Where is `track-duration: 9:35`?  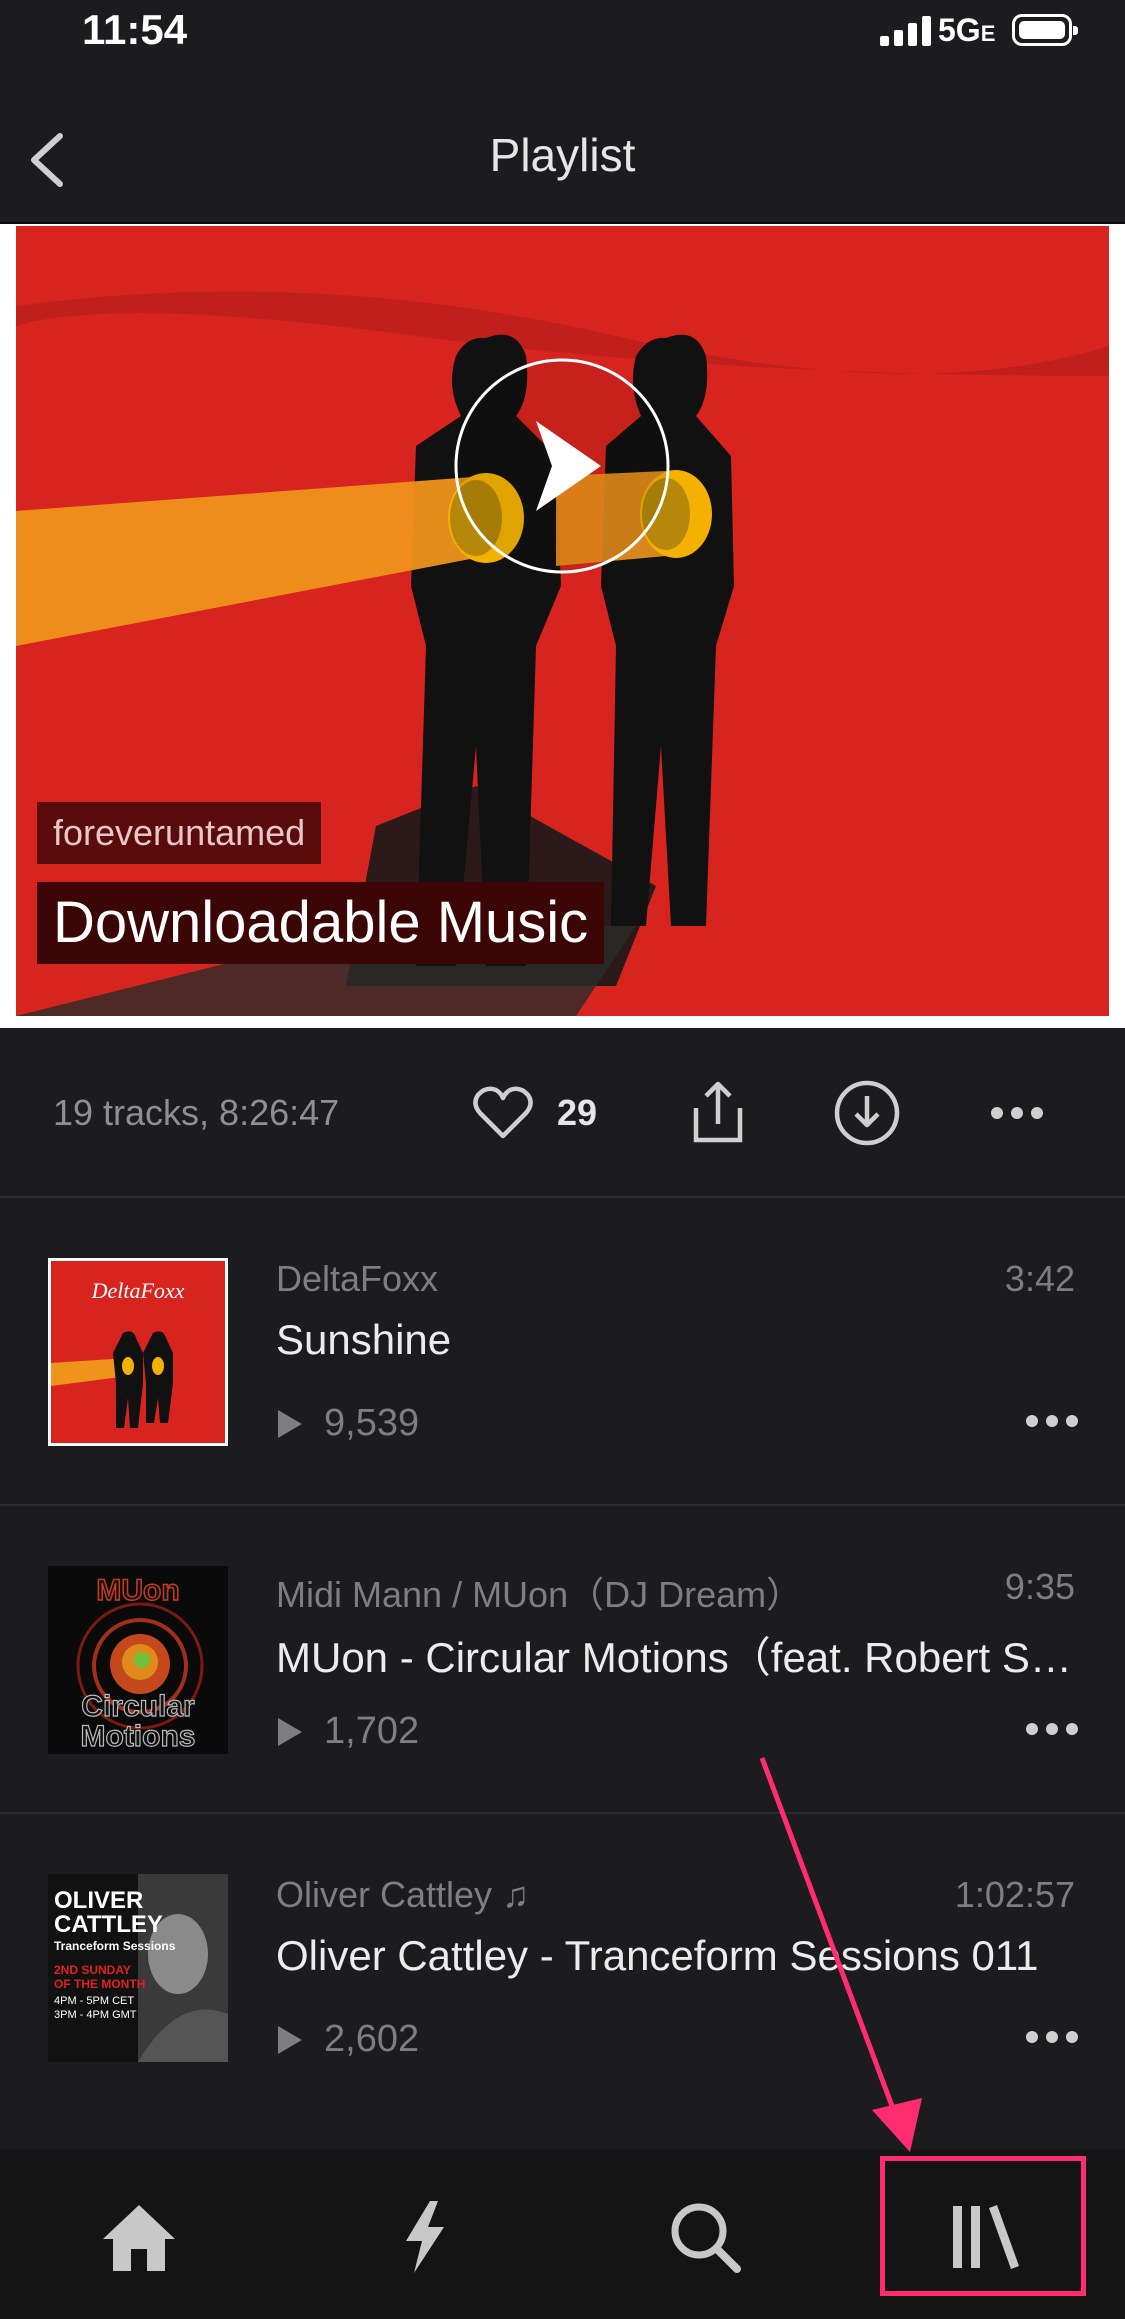
track-duration: 9:35 is located at coordinates (1039, 1586).